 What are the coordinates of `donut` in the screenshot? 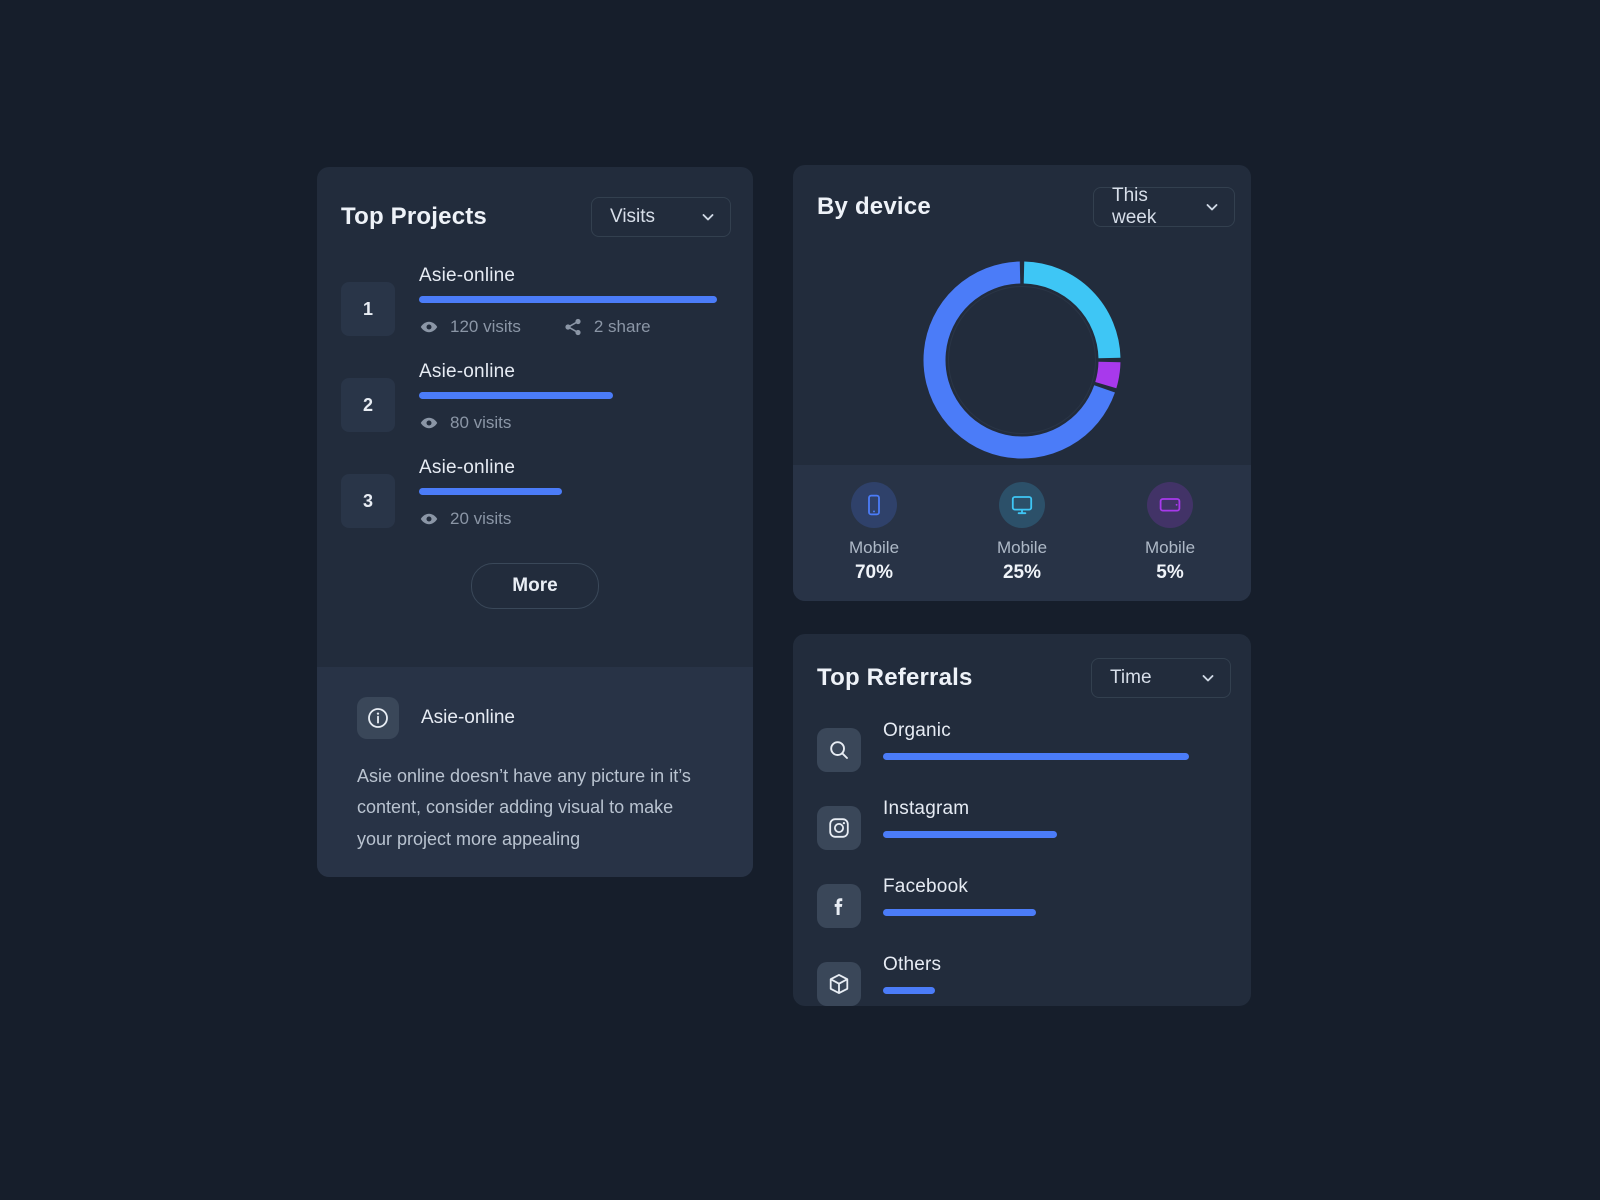 It's located at (1022, 360).